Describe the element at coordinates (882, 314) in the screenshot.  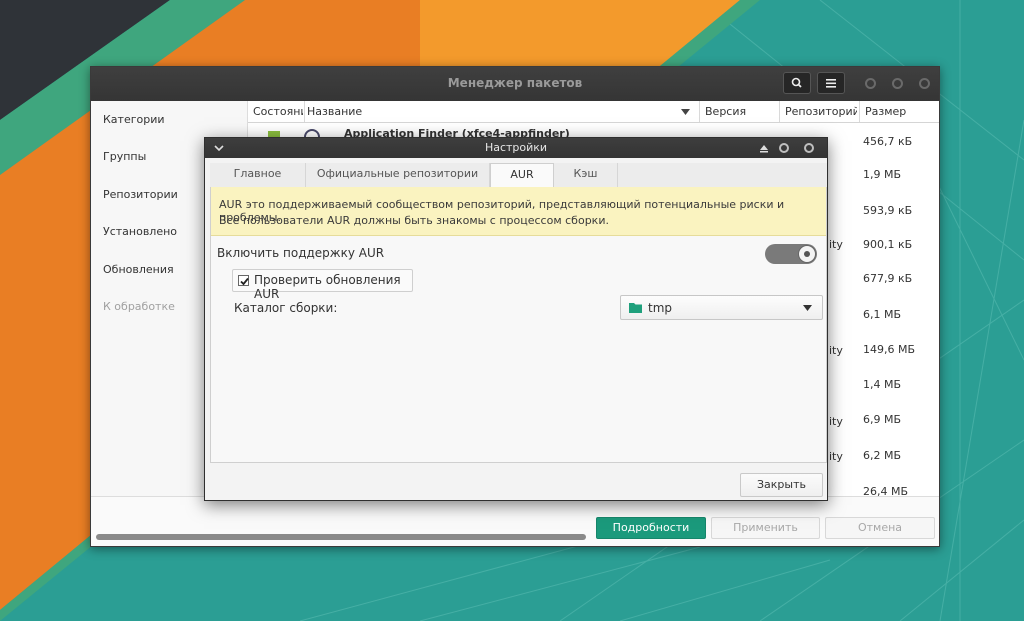
I see `size-cell: 6,1 МБ` at that location.